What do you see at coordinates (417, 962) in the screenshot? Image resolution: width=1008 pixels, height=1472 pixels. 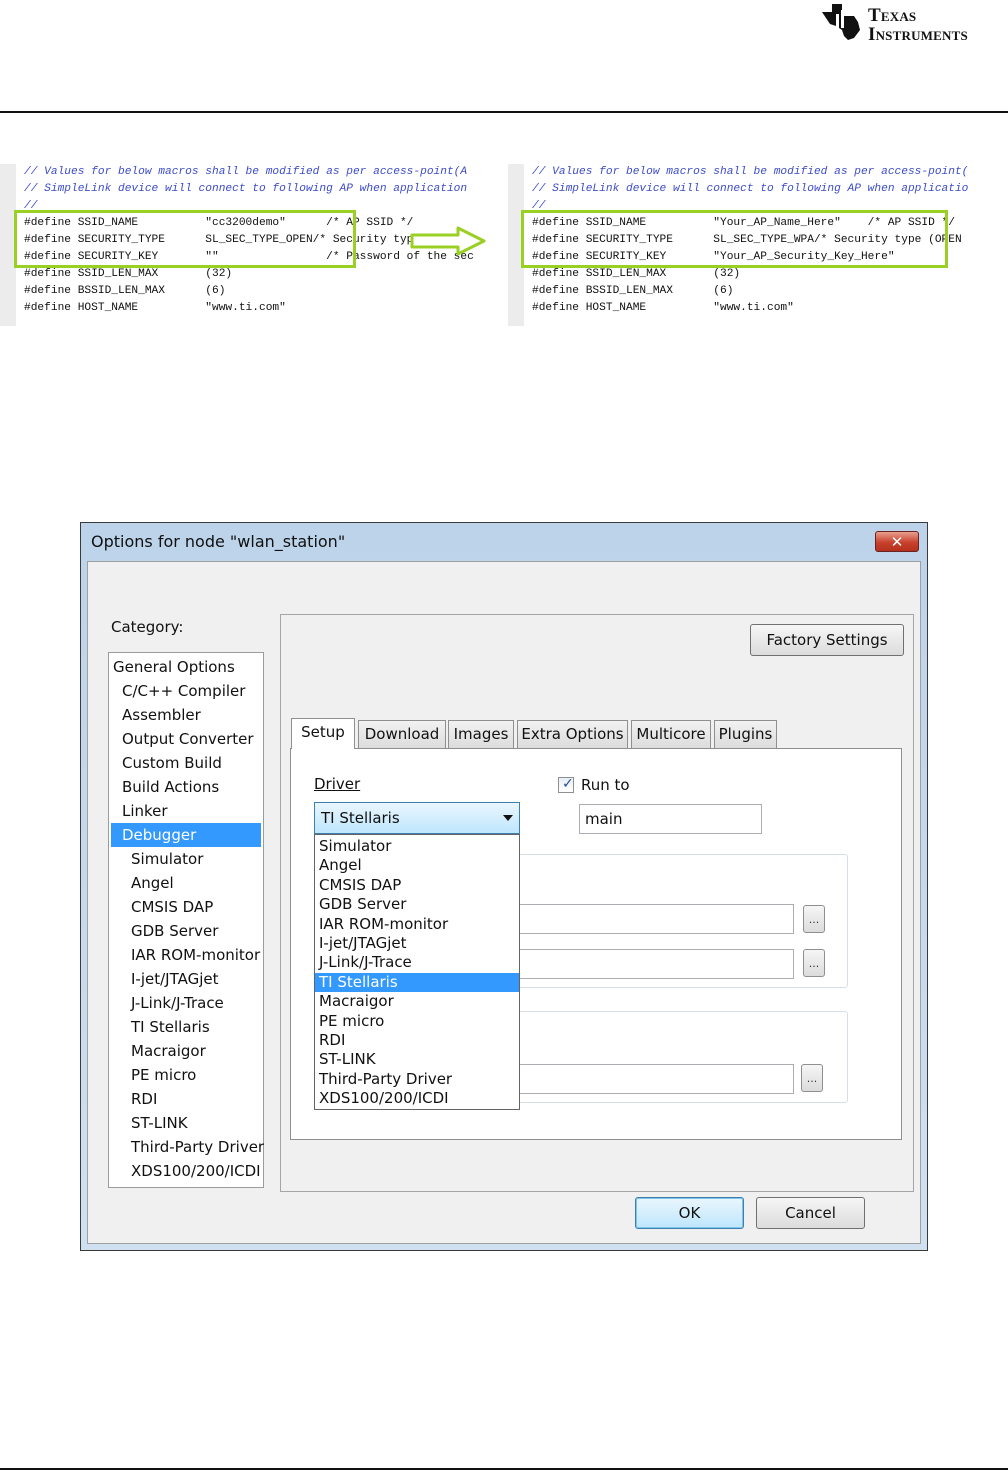 I see `driver-option-j-link: J-Link/J-Trace` at bounding box center [417, 962].